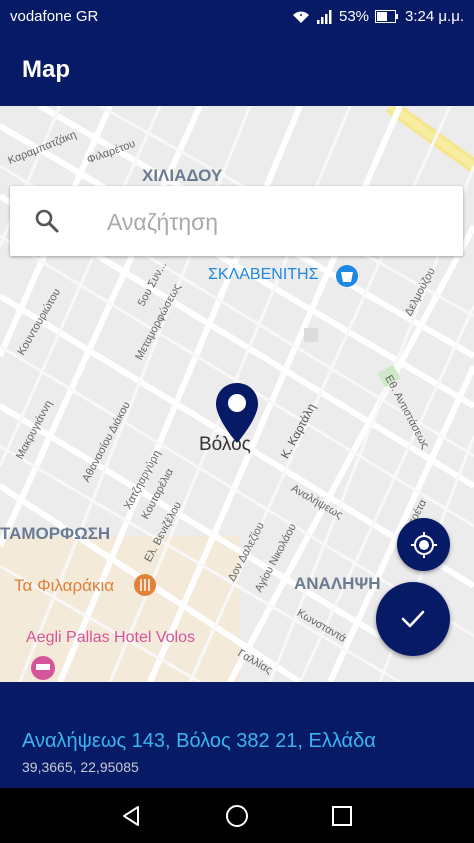  I want to click on navigation-bar, so click(237, 815).